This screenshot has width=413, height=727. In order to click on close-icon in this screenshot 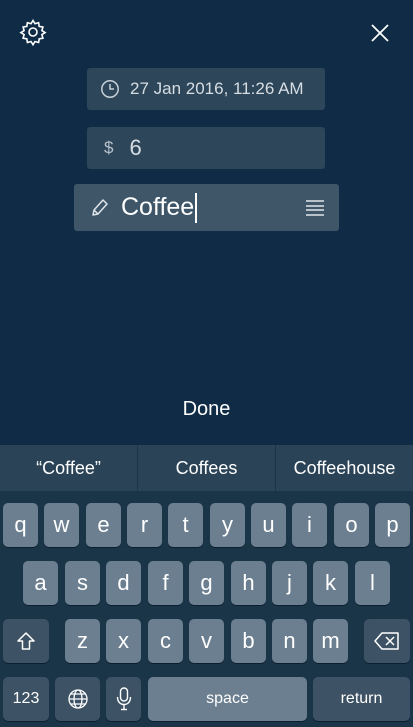, I will do `click(380, 33)`.